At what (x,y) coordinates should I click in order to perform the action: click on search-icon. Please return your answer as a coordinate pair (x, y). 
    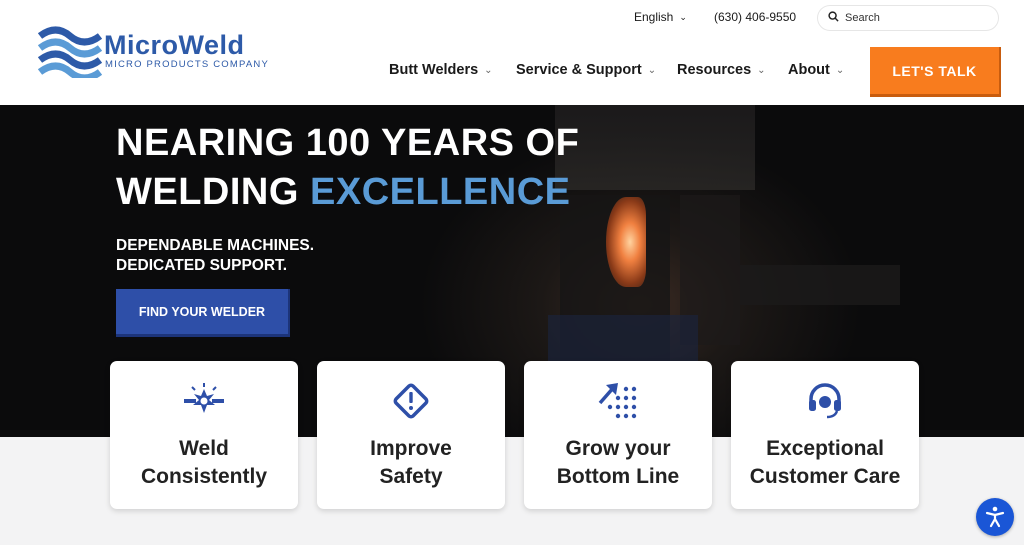
    Looking at the image, I should click on (833, 18).